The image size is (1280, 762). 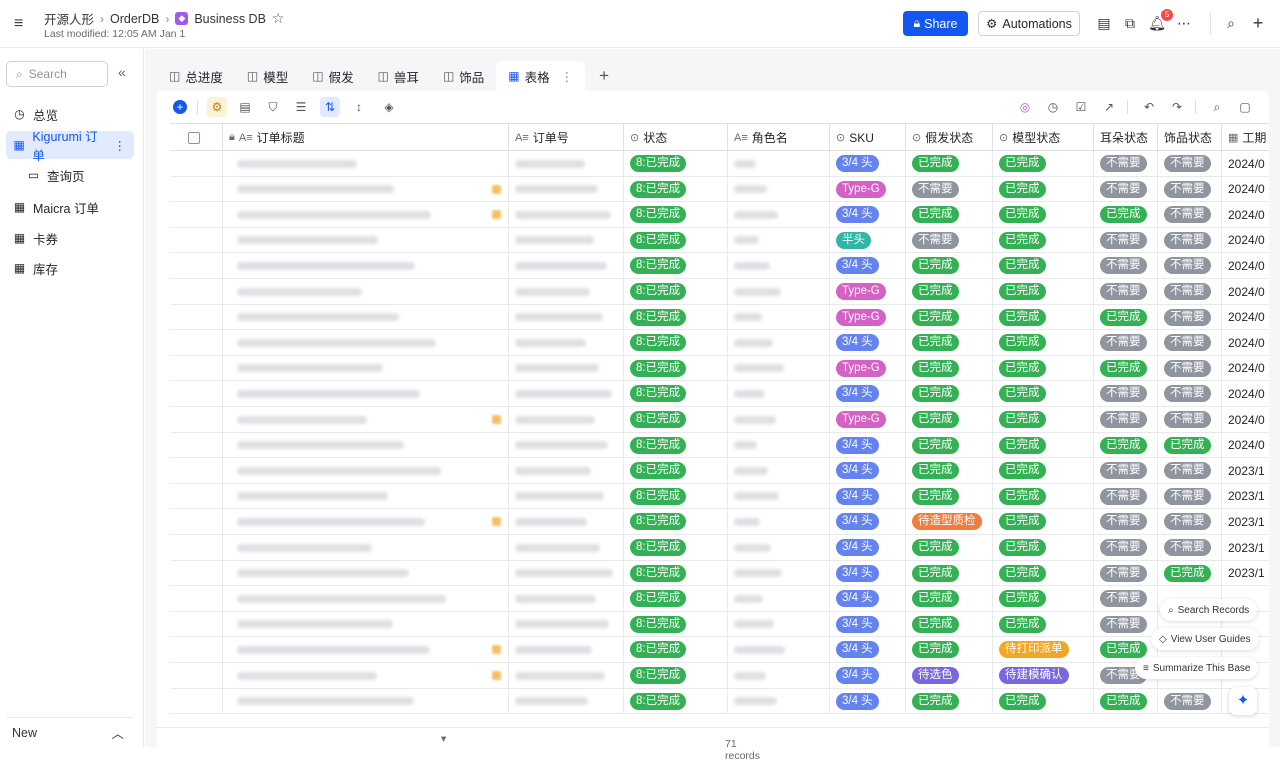 I want to click on table-row: 8:已完成 Type-G 不需要 已完成 不需要 不需要 2024/0, so click(x=719, y=189).